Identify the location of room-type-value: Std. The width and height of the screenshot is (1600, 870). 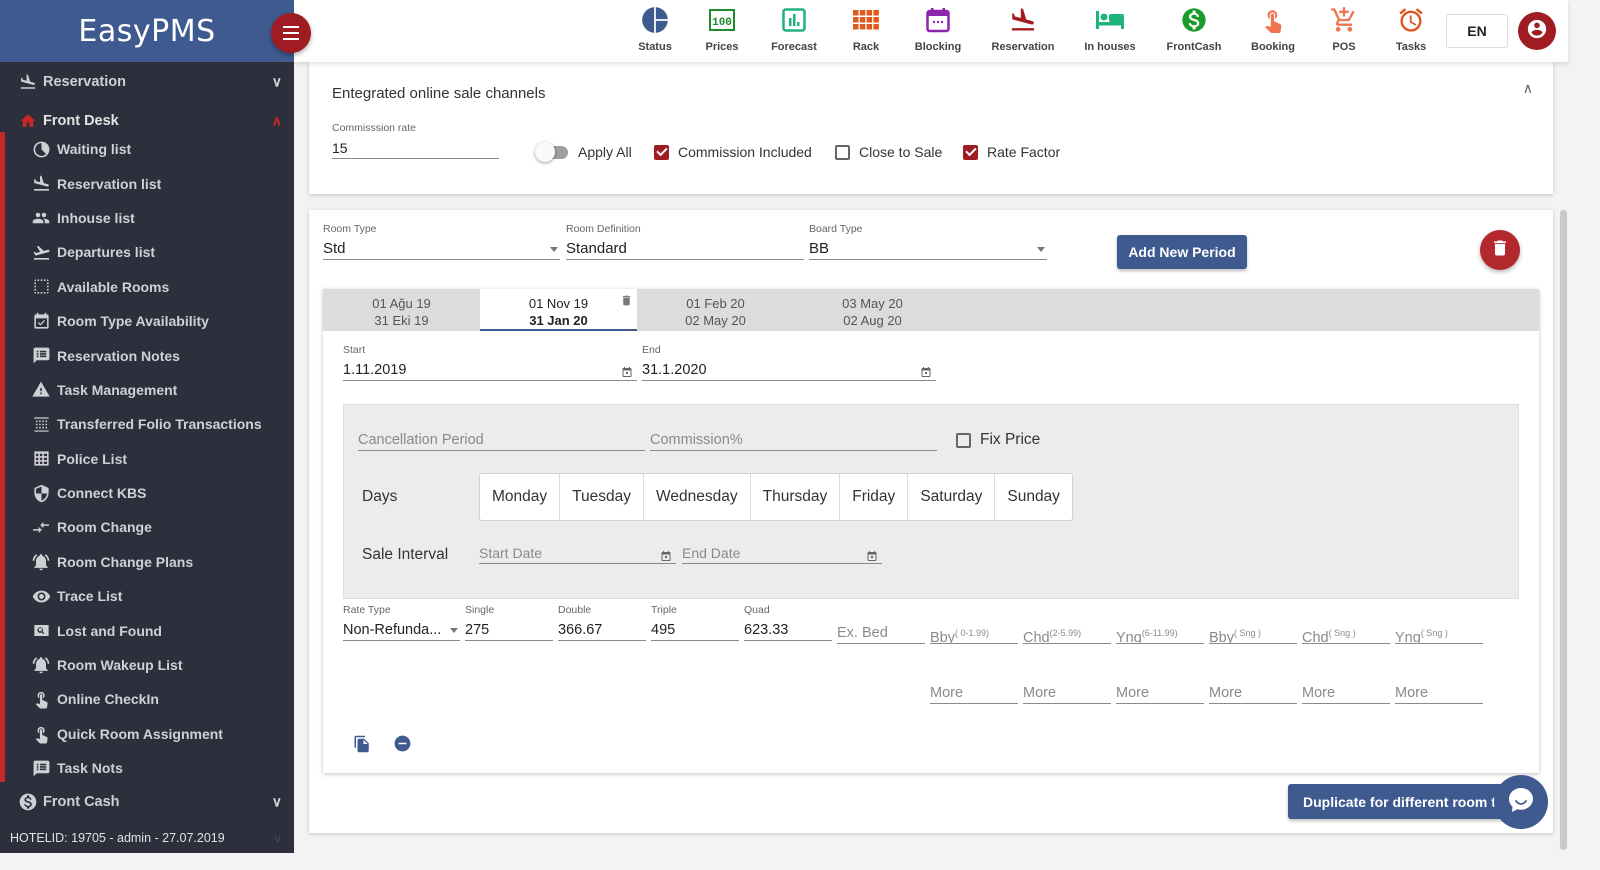
(441, 249).